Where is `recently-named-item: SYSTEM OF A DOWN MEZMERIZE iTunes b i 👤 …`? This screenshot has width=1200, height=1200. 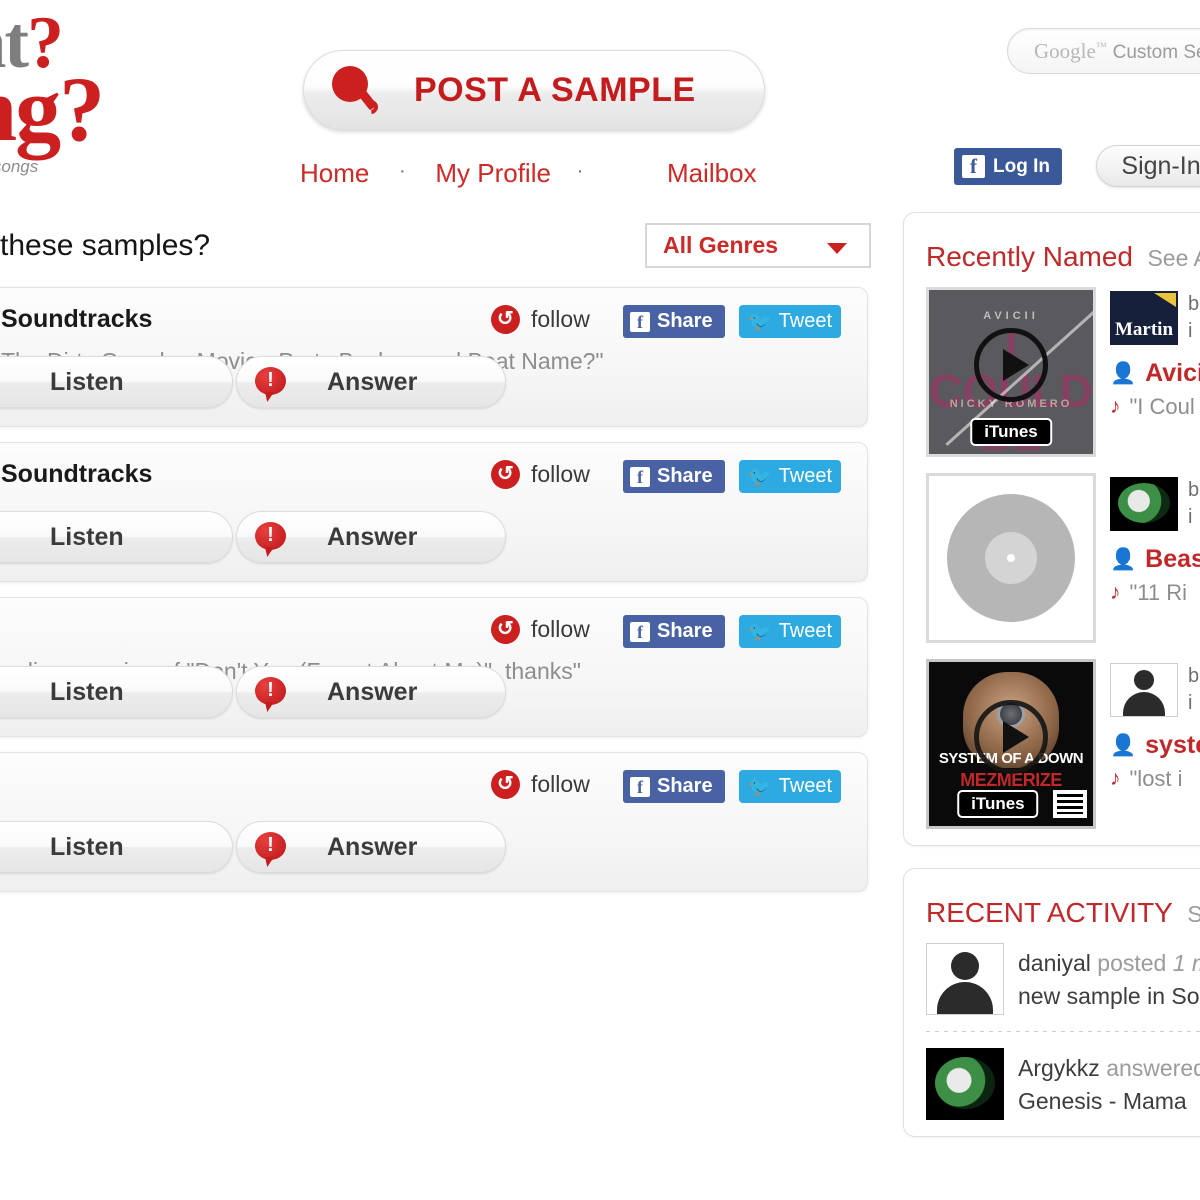 recently-named-item: SYSTEM OF A DOWN MEZMERIZE iTunes b i 👤 … is located at coordinates (1052, 752).